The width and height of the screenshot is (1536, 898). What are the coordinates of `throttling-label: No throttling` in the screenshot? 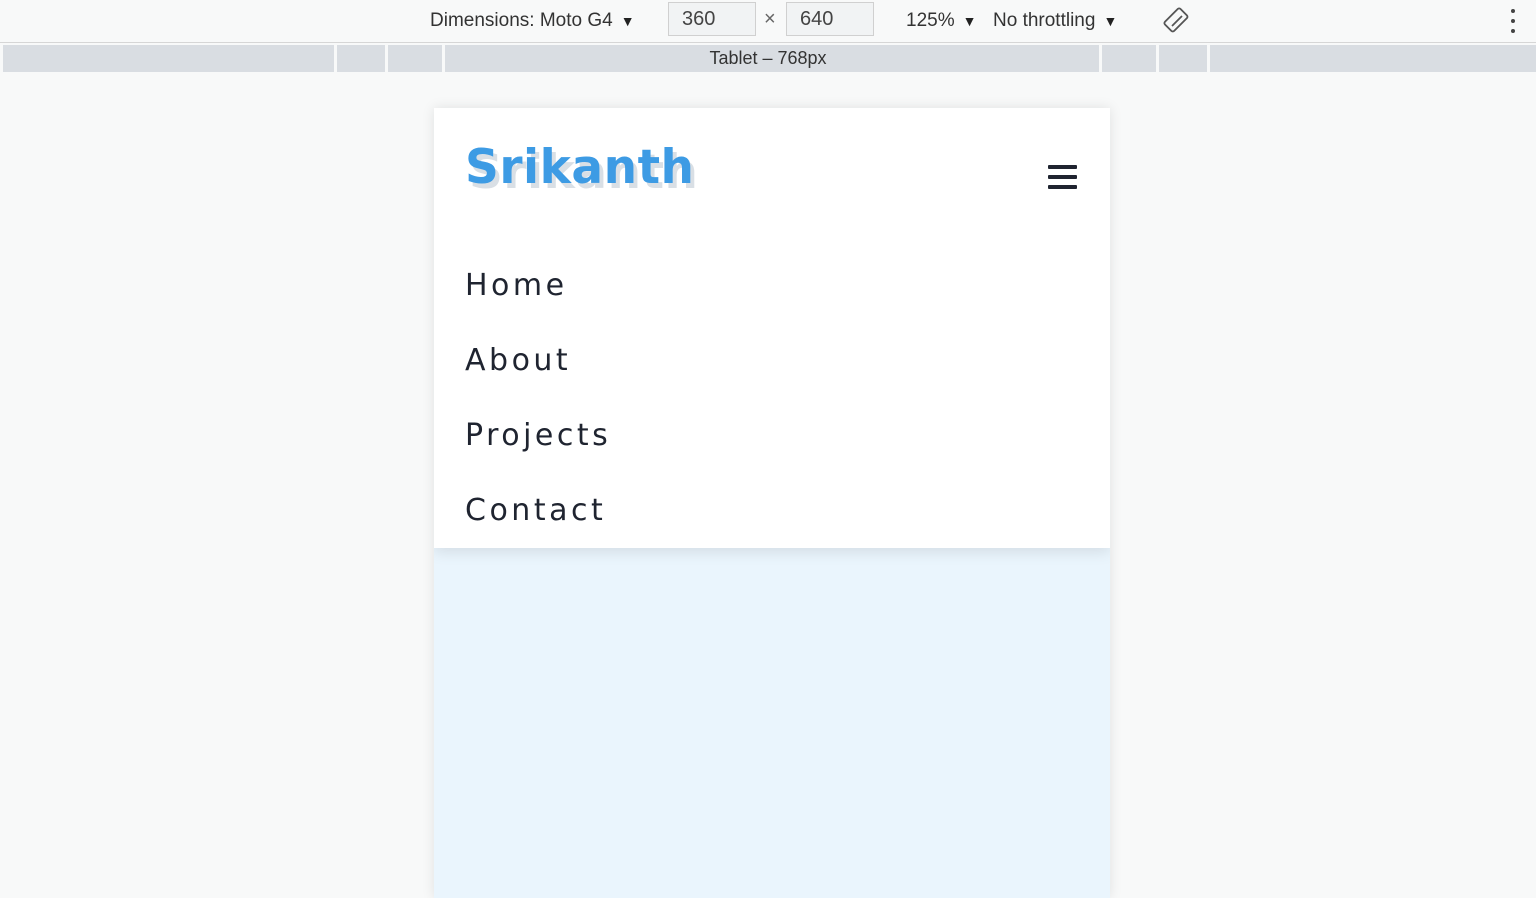 It's located at (1044, 20).